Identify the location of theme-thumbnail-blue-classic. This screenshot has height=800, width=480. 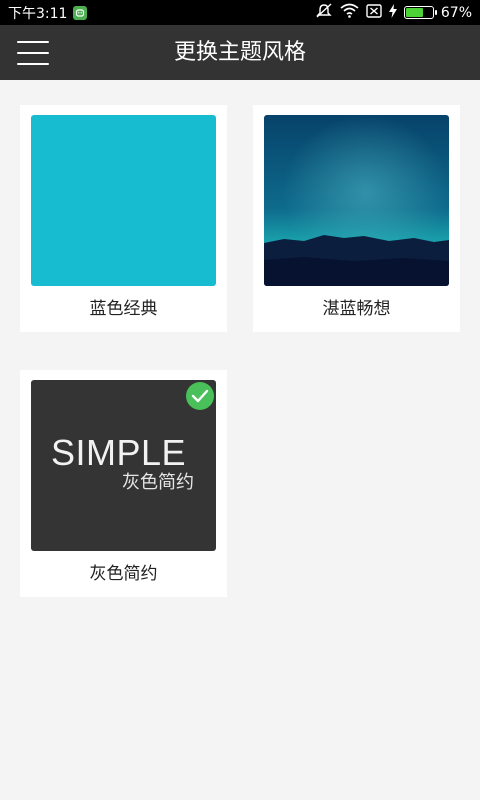
(123, 200).